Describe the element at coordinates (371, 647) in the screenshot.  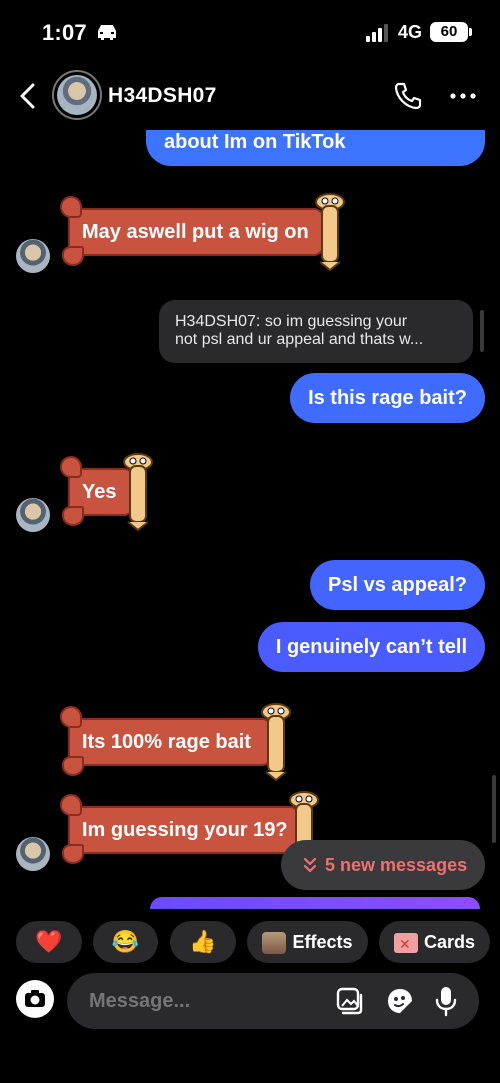
I see `outgoing-message: I genuinely can’t tell` at that location.